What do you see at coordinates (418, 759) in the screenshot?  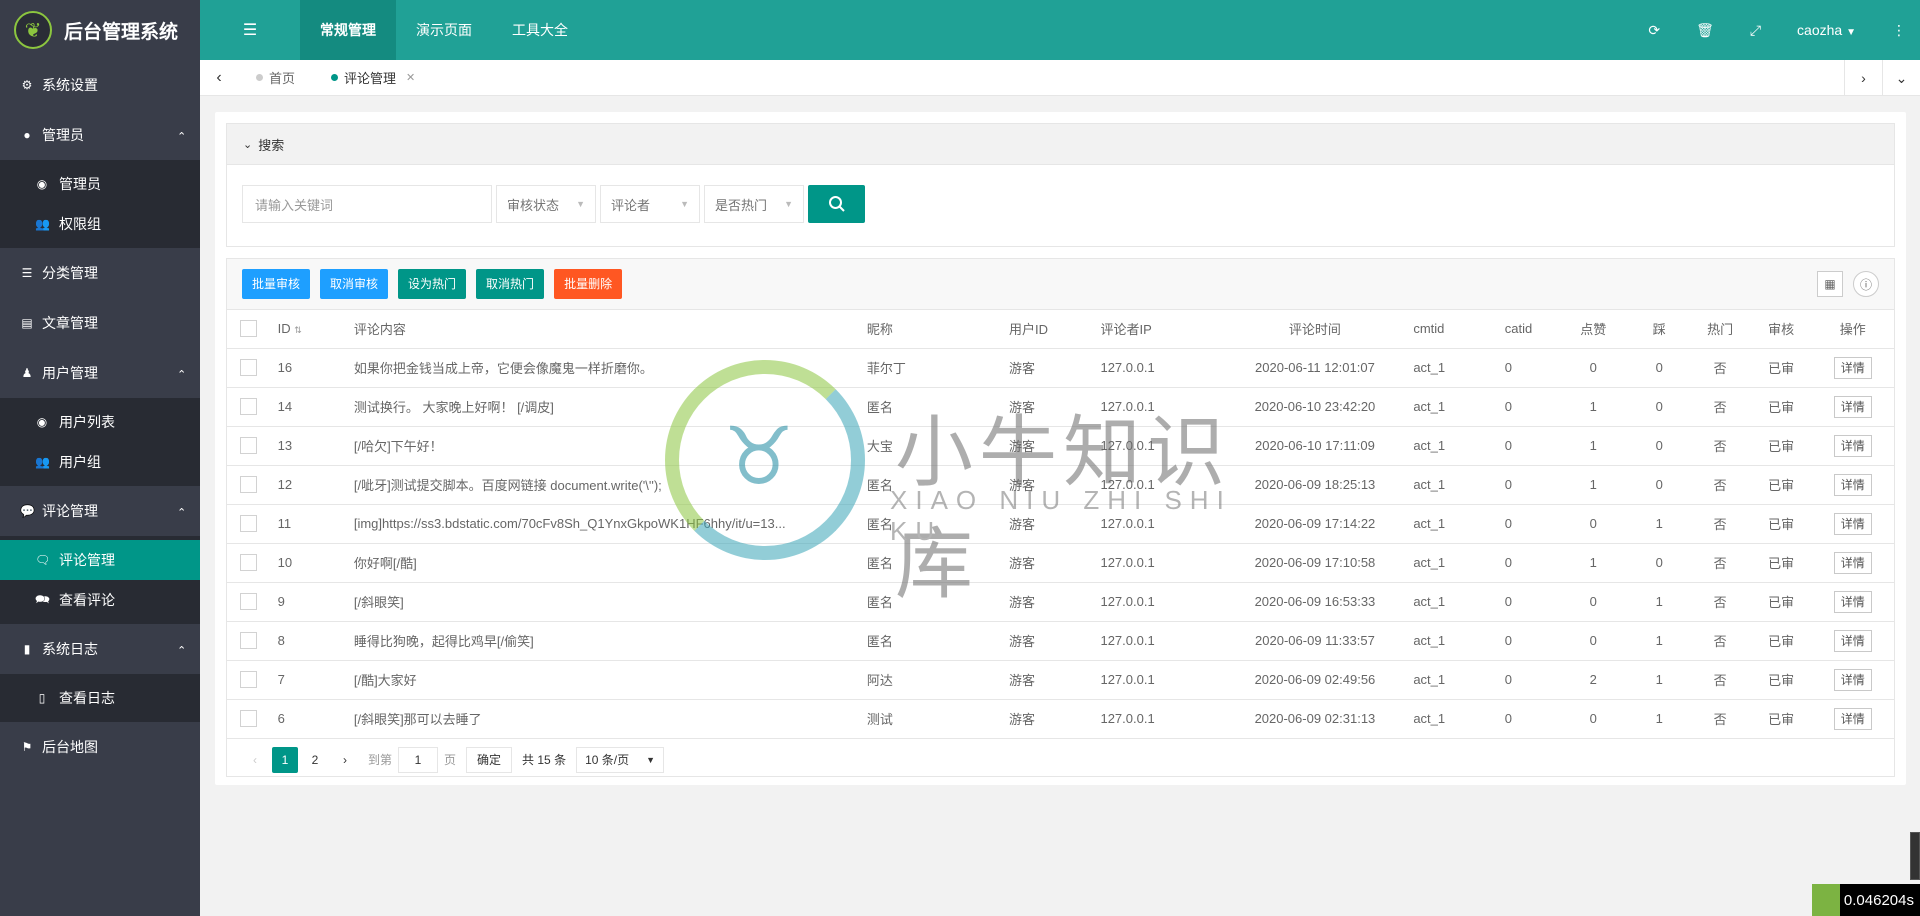 I see `pager-goto-input: 1` at bounding box center [418, 759].